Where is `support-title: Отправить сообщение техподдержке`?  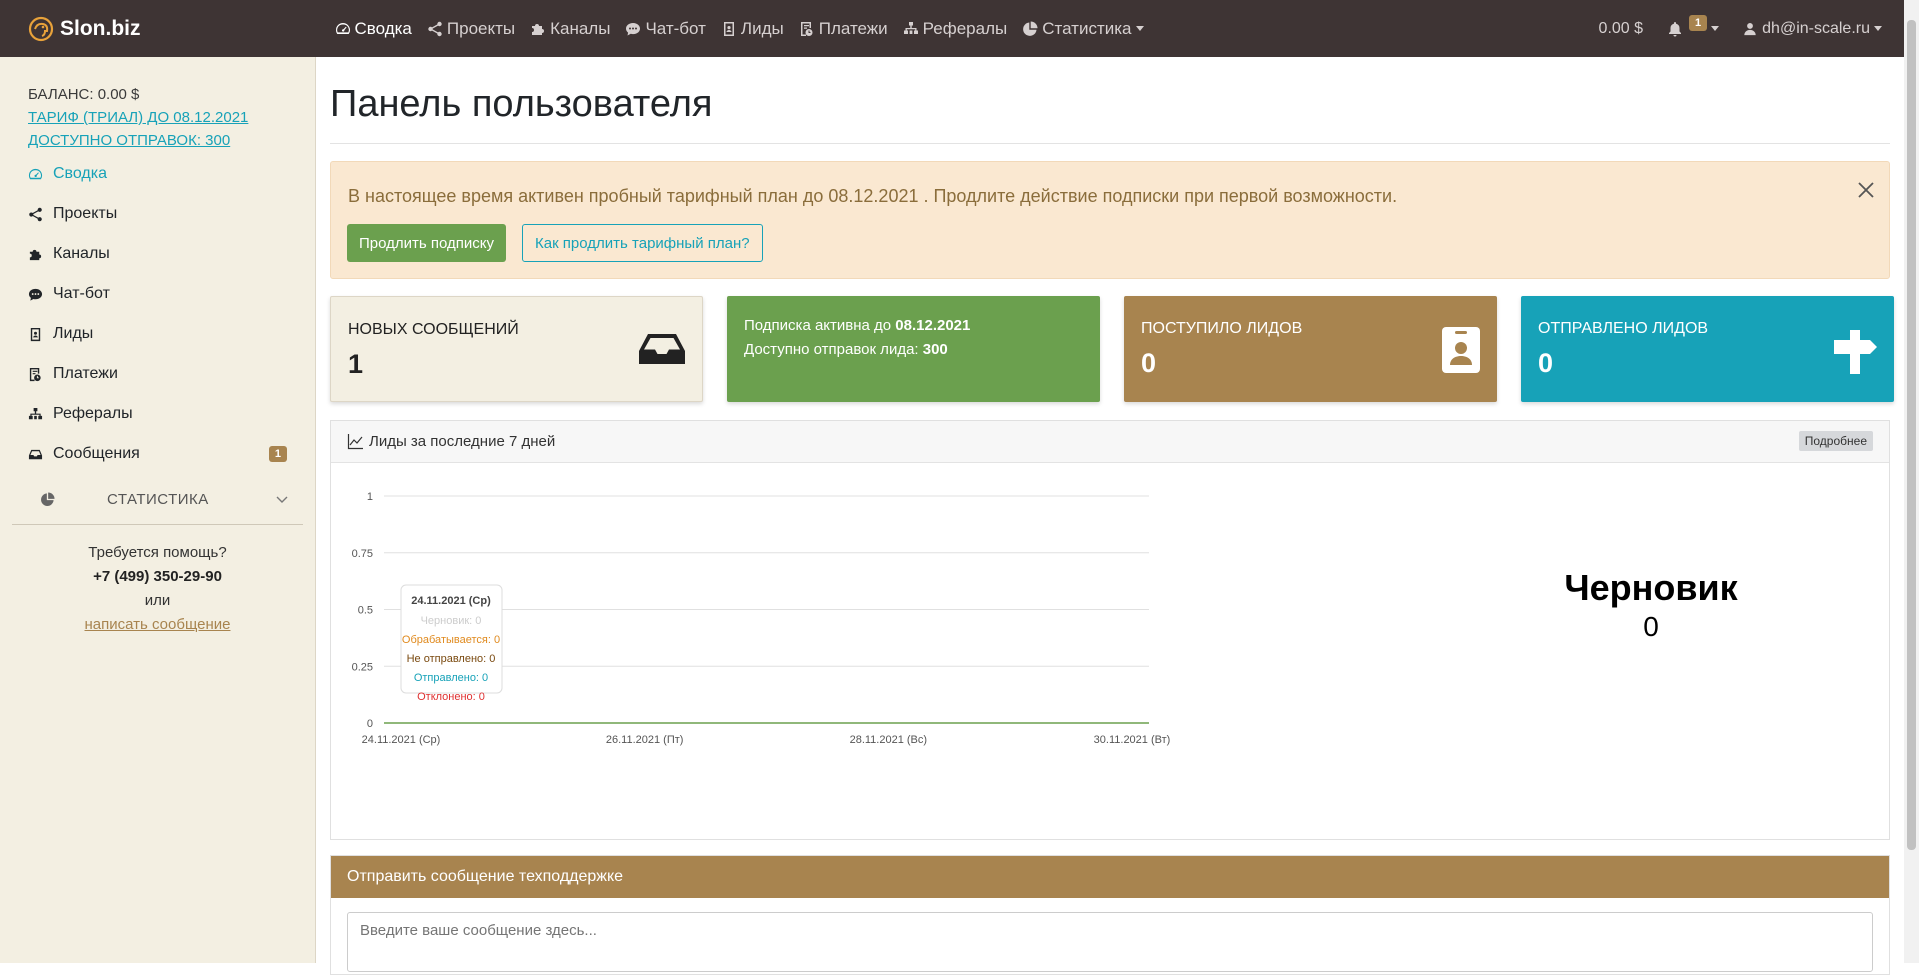
support-title: Отправить сообщение техподдержке is located at coordinates (1110, 877).